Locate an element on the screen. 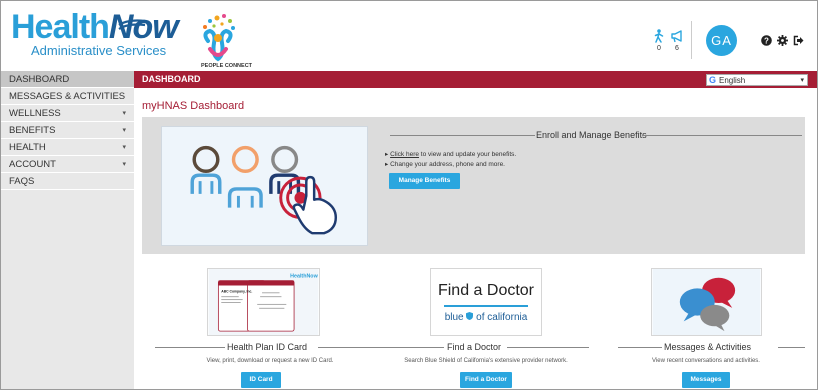 Image resolution: width=818 pixels, height=390 pixels. bullet-text: Change your address, phone and more. is located at coordinates (447, 164).